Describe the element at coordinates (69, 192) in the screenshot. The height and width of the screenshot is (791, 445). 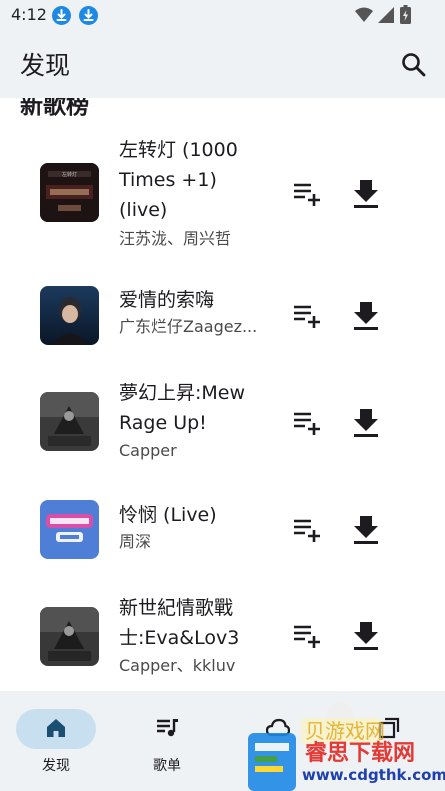
I see `album-cover: 左转灯` at that location.